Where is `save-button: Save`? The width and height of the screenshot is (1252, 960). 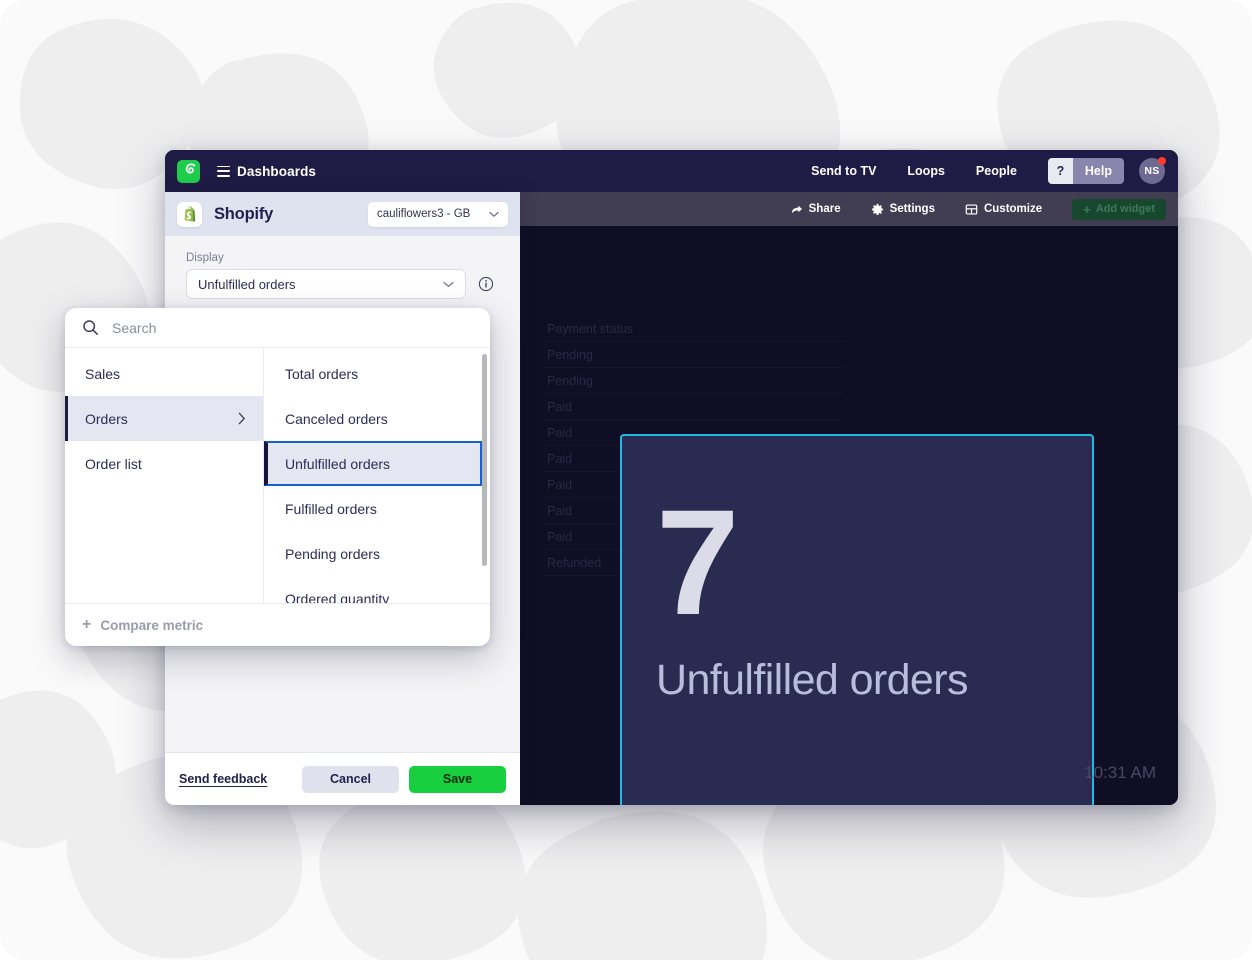
save-button: Save is located at coordinates (457, 779).